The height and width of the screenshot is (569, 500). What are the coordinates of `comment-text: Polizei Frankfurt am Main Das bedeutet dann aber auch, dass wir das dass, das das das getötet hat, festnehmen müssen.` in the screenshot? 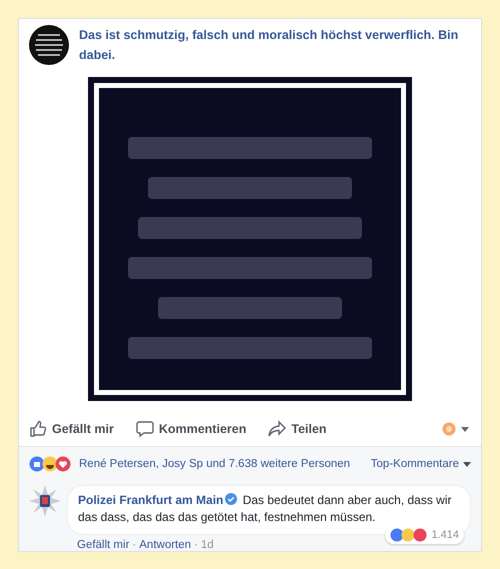 It's located at (265, 509).